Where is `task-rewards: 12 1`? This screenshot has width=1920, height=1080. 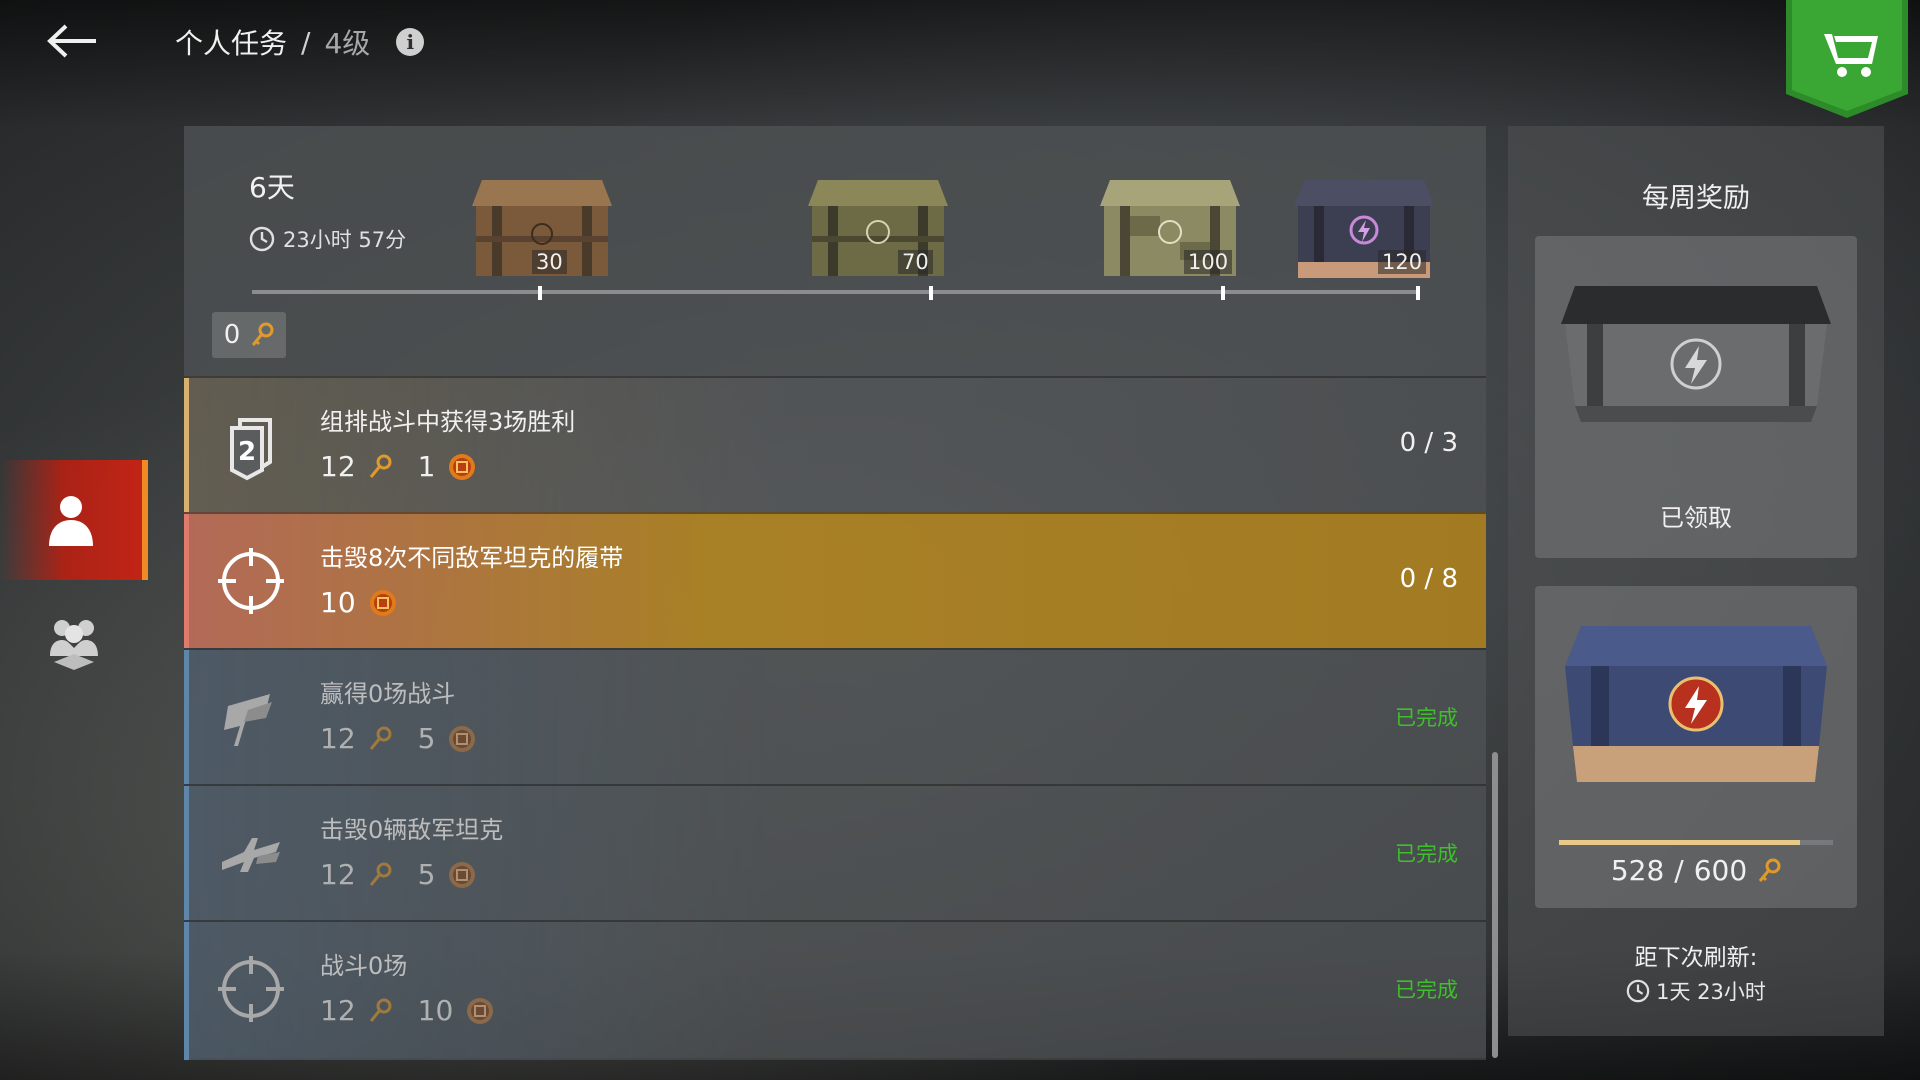 task-rewards: 12 1 is located at coordinates (398, 466).